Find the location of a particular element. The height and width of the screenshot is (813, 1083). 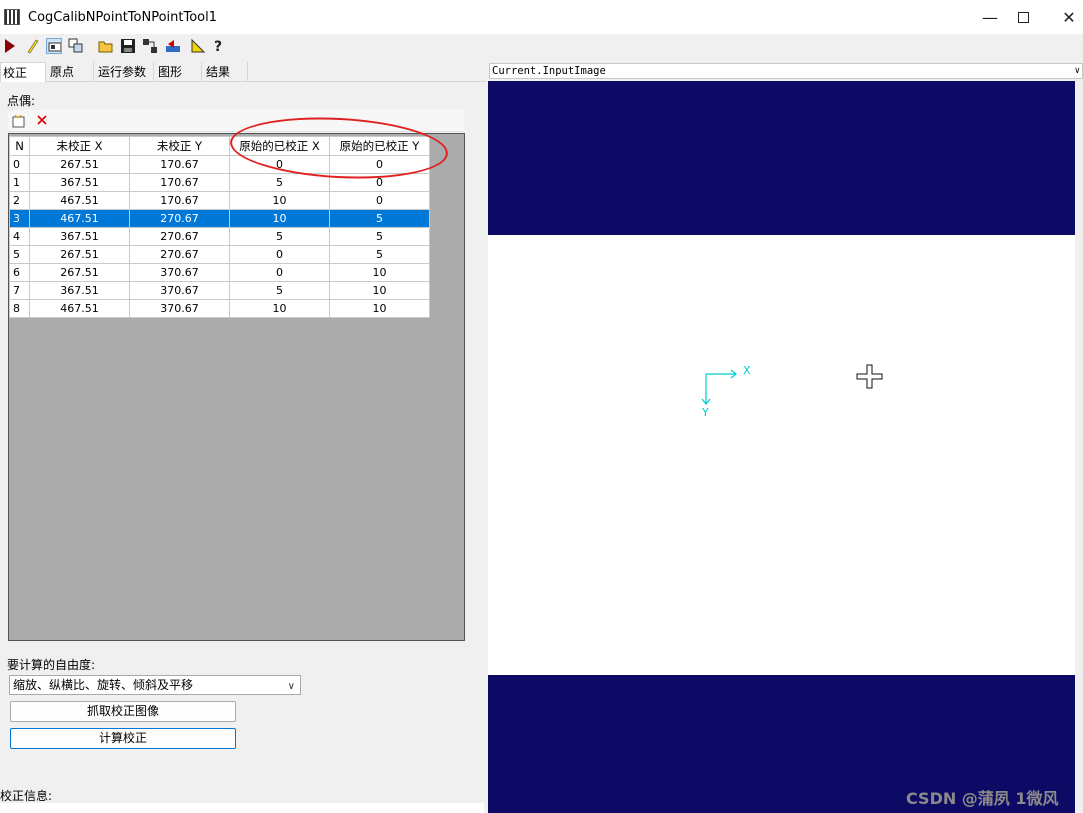

table-row: 0 267.51 170.67 0 0 is located at coordinates (219, 164).